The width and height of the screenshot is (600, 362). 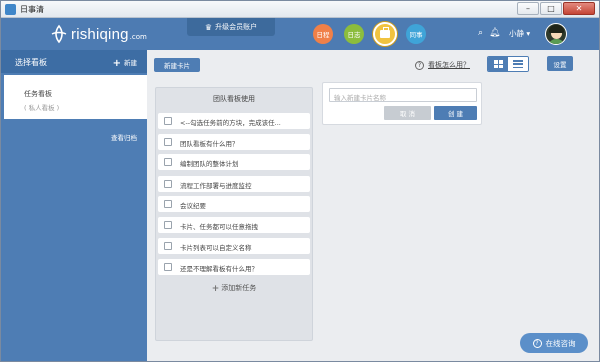 What do you see at coordinates (236, 27) in the screenshot?
I see `upgrade-label: 升级会员账户` at bounding box center [236, 27].